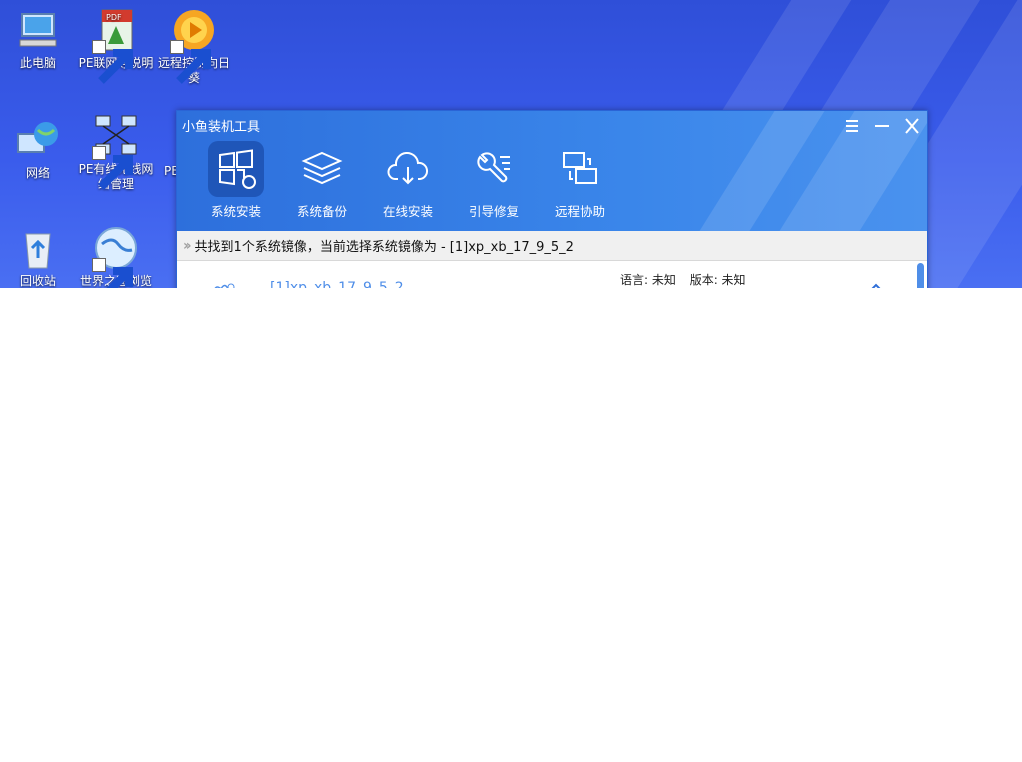 The image size is (1022, 762). Describe the element at coordinates (920, 275) in the screenshot. I see `list-scrollbar` at that location.